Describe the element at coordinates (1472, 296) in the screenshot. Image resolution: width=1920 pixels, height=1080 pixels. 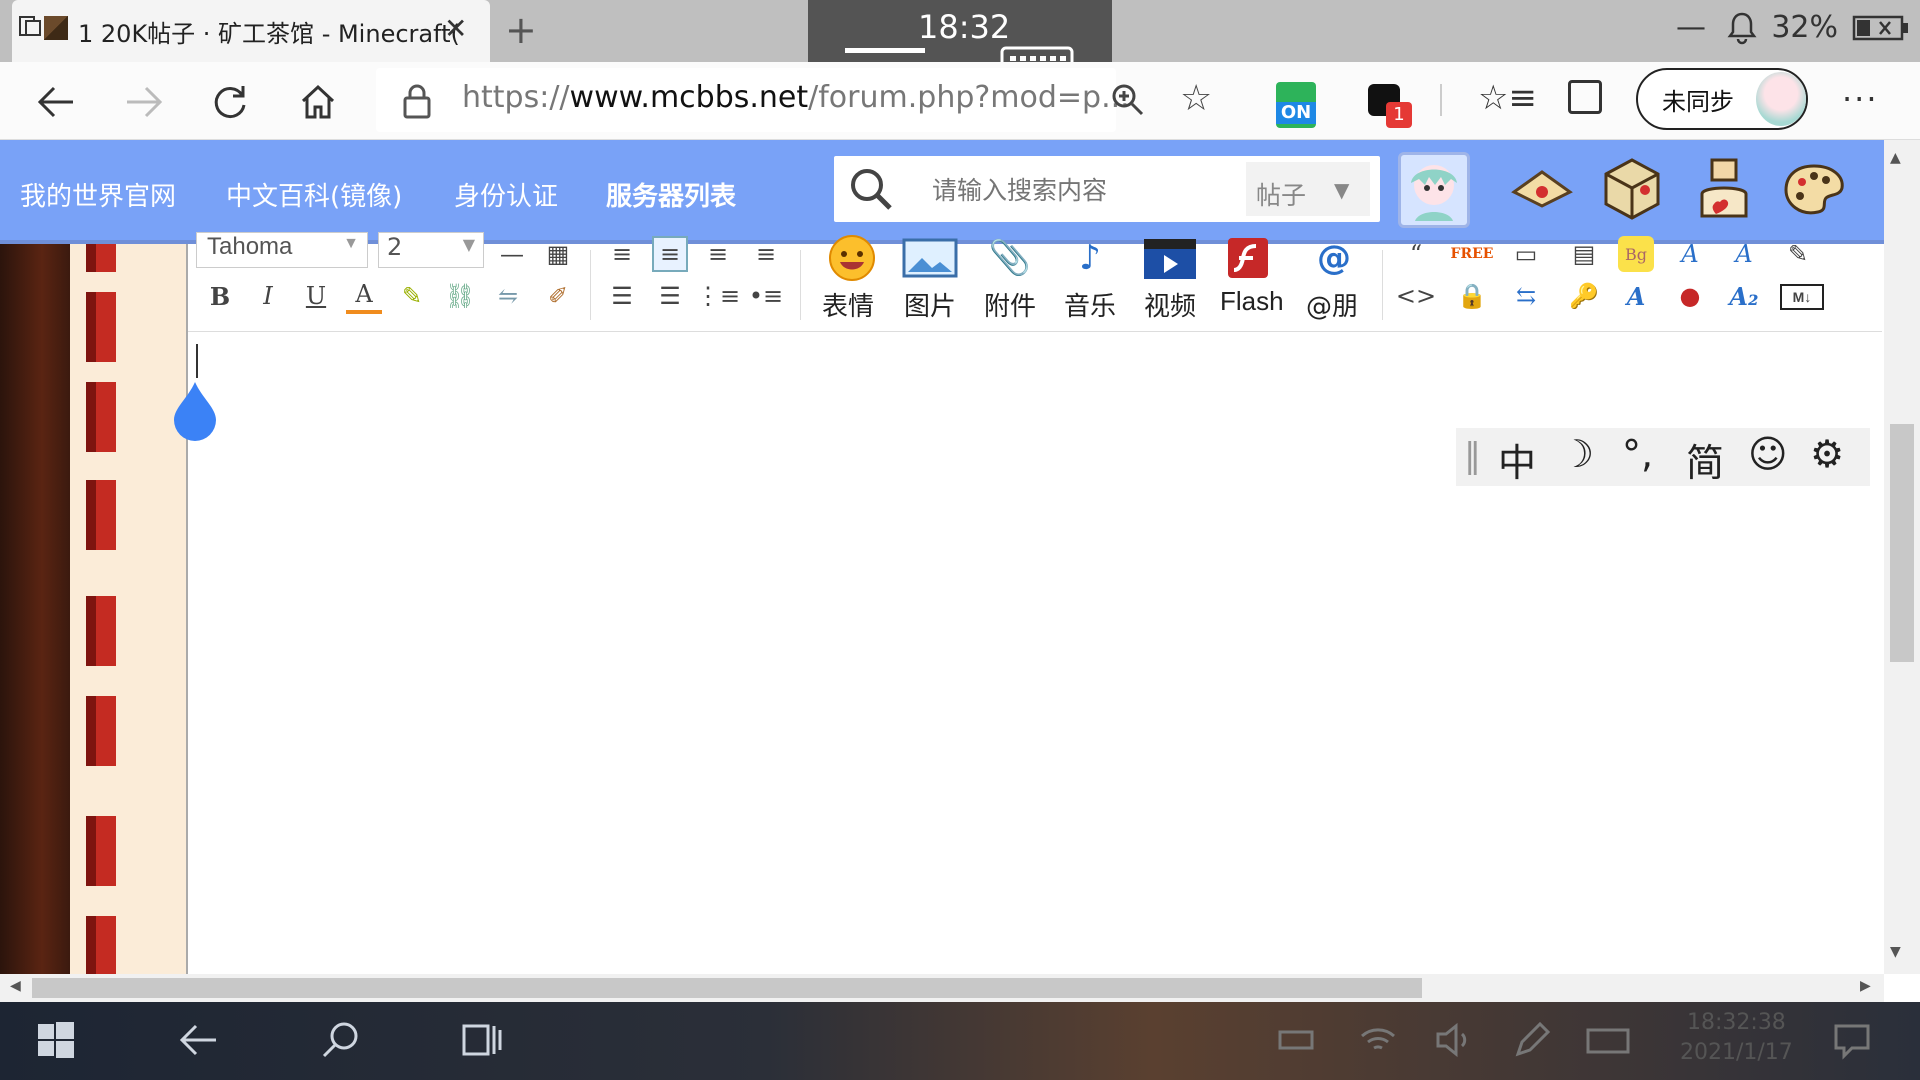
I see `hide-content-lock-icon: 🔒` at that location.